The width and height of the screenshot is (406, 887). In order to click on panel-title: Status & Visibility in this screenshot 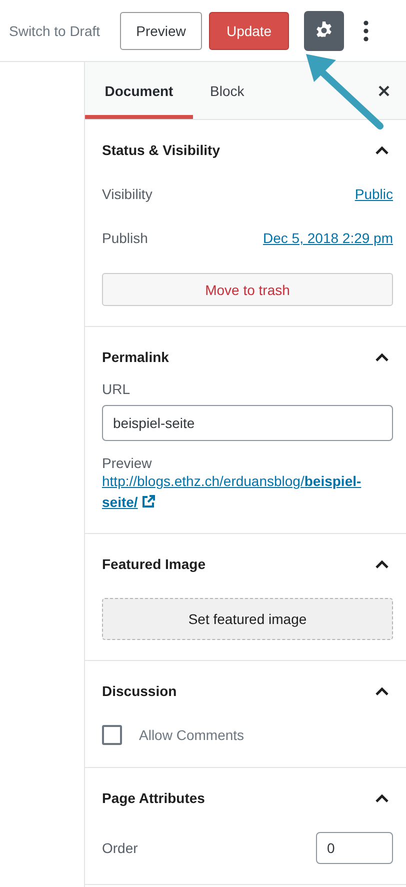, I will do `click(161, 150)`.